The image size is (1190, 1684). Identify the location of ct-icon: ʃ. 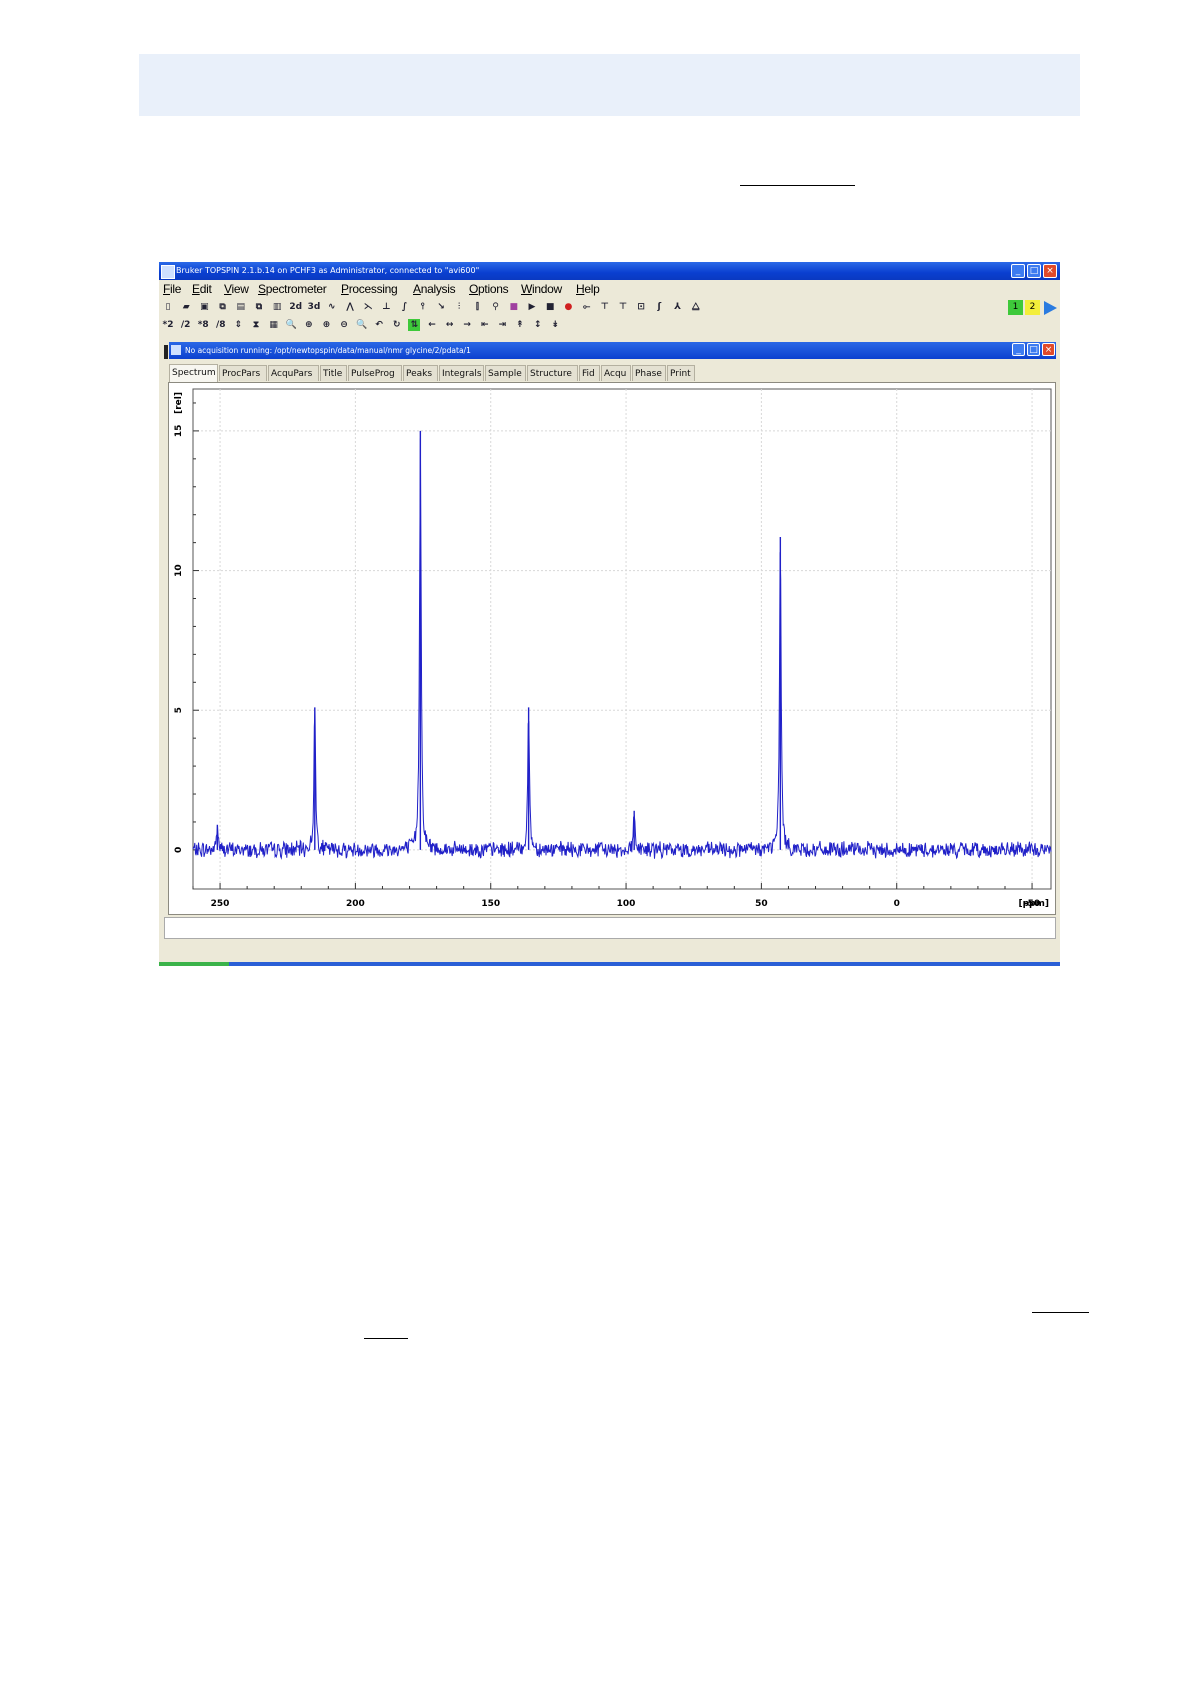
(659, 307).